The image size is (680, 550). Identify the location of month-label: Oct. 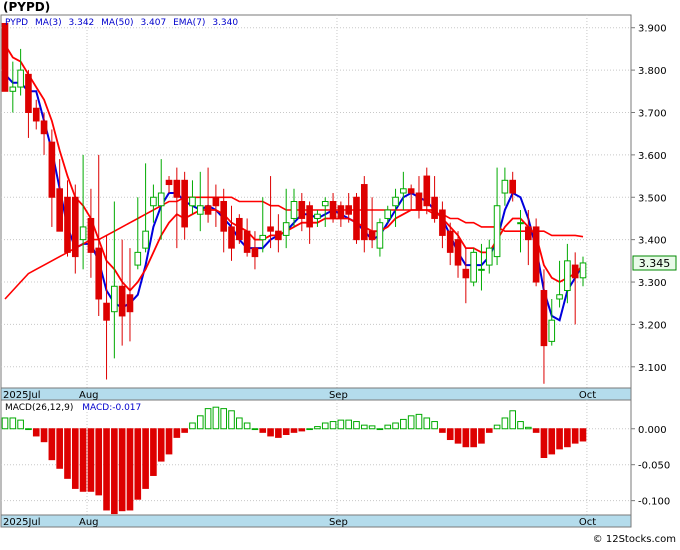
(587, 522).